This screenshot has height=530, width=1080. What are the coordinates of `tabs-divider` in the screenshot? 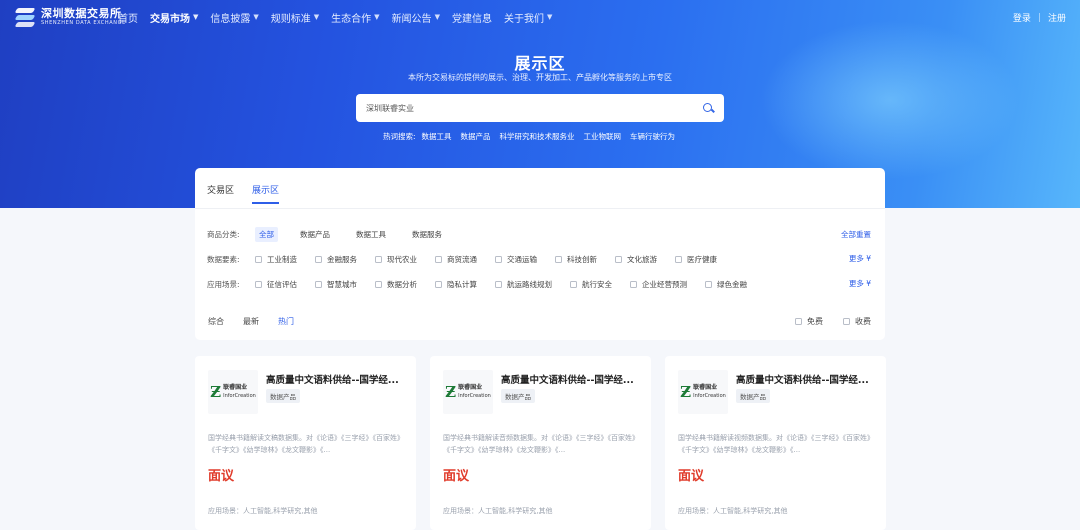 It's located at (540, 208).